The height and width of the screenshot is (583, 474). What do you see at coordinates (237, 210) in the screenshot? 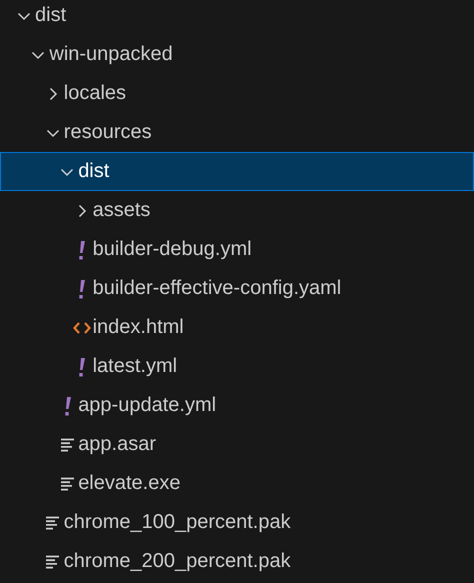
I see `tree-item: assets` at bounding box center [237, 210].